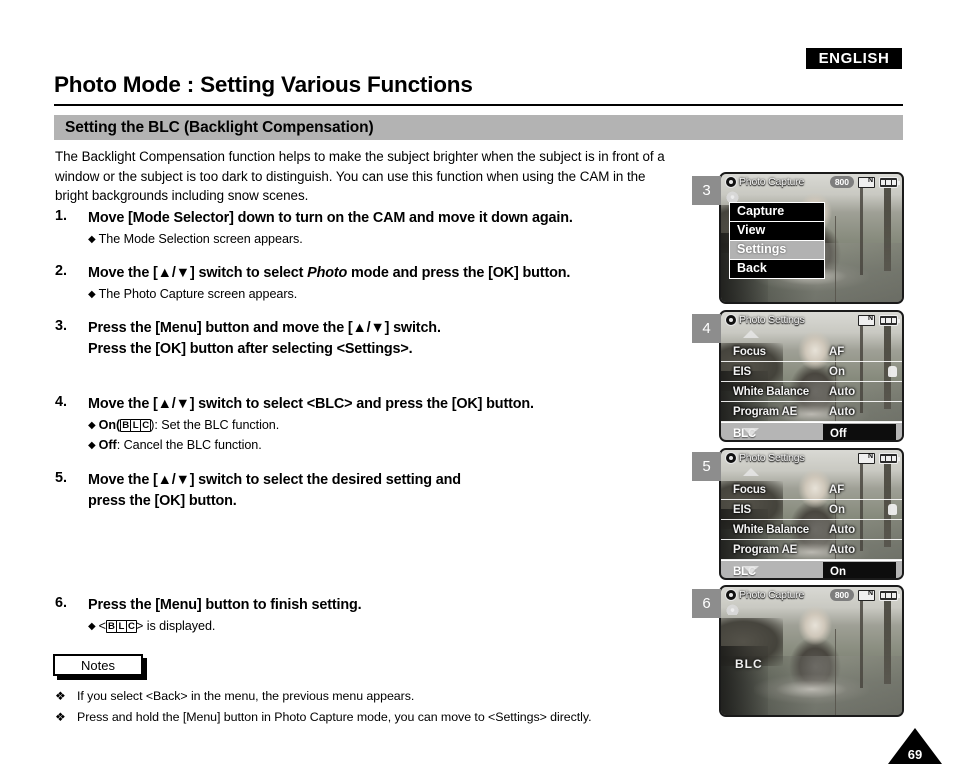 This screenshot has height=779, width=954. I want to click on step-4-on-label: On(, so click(109, 425).